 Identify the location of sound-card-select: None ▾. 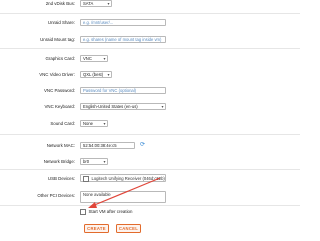
(94, 123).